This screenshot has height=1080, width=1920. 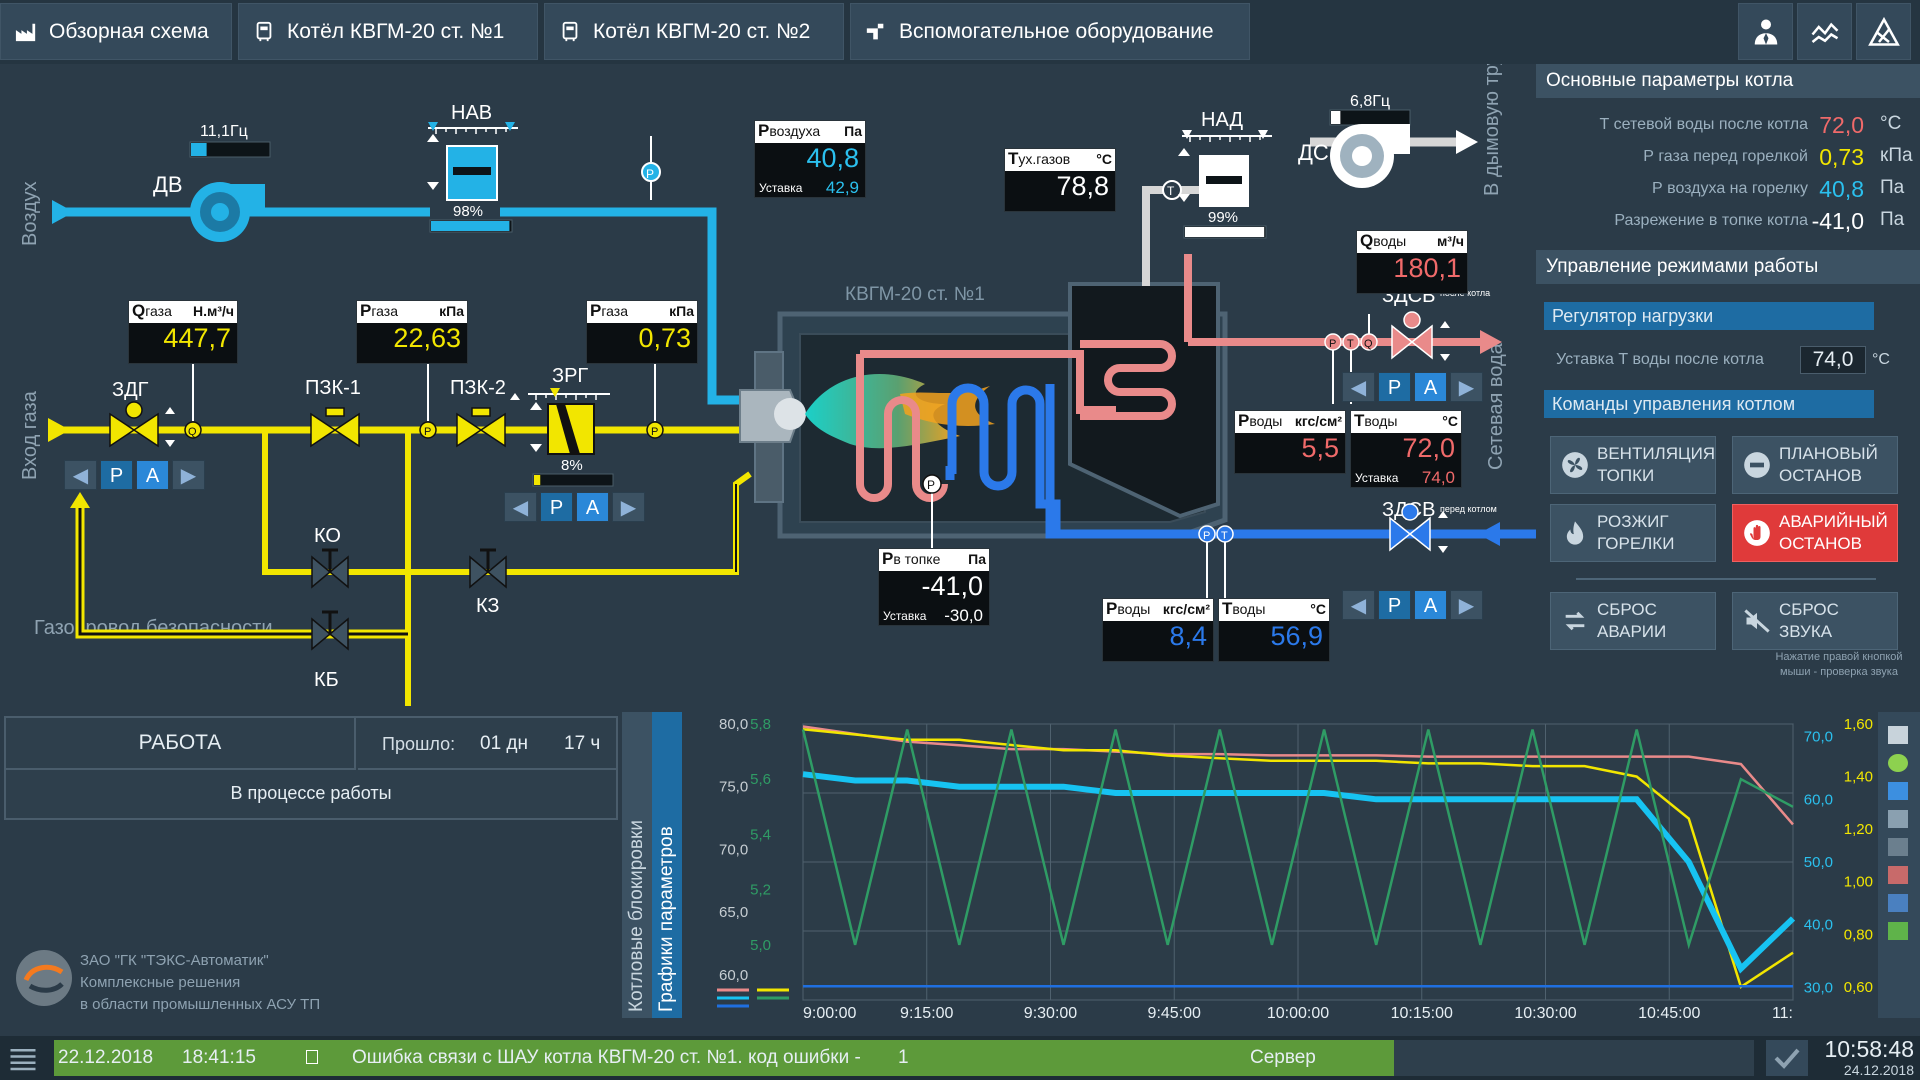 I want to click on damper-nad: НАД 99%, so click(x=1225, y=174).